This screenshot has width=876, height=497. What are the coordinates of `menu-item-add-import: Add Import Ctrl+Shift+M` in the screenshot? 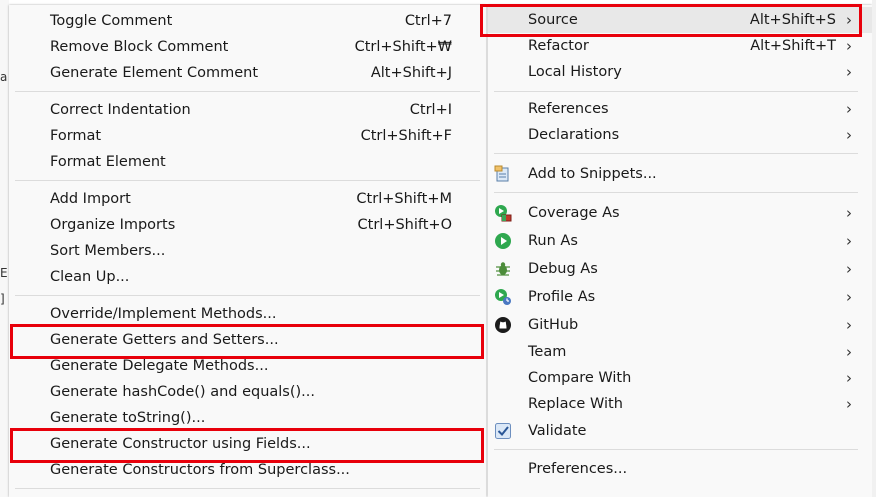 It's located at (247, 199).